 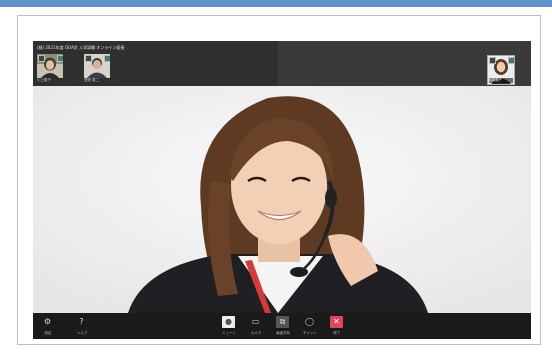 I want to click on participant-name-2: 宮野 恵二, so click(x=92, y=80).